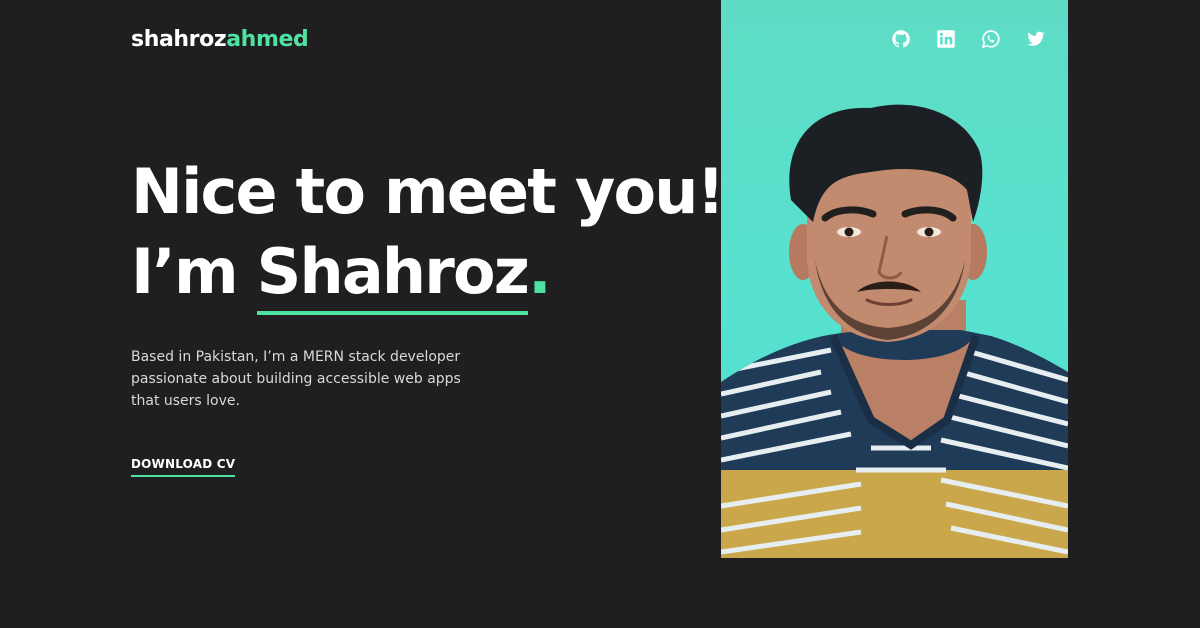 The image size is (1200, 628). I want to click on twitter-link, so click(1036, 39).